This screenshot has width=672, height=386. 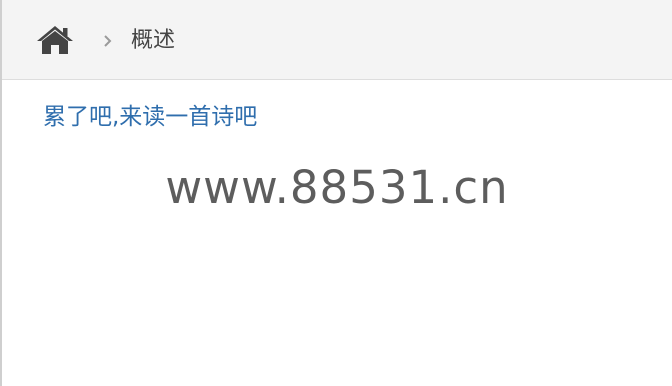 I want to click on poem-link: 累了吧,来读一首诗吧, so click(x=150, y=117).